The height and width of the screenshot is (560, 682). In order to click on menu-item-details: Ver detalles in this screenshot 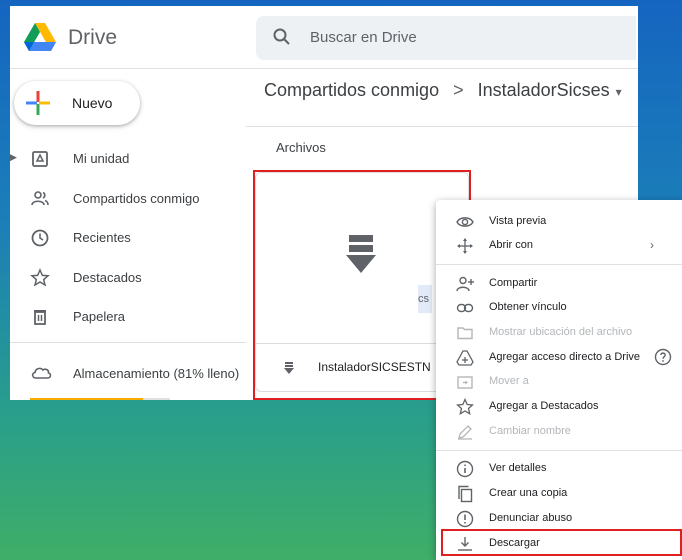, I will do `click(559, 469)`.